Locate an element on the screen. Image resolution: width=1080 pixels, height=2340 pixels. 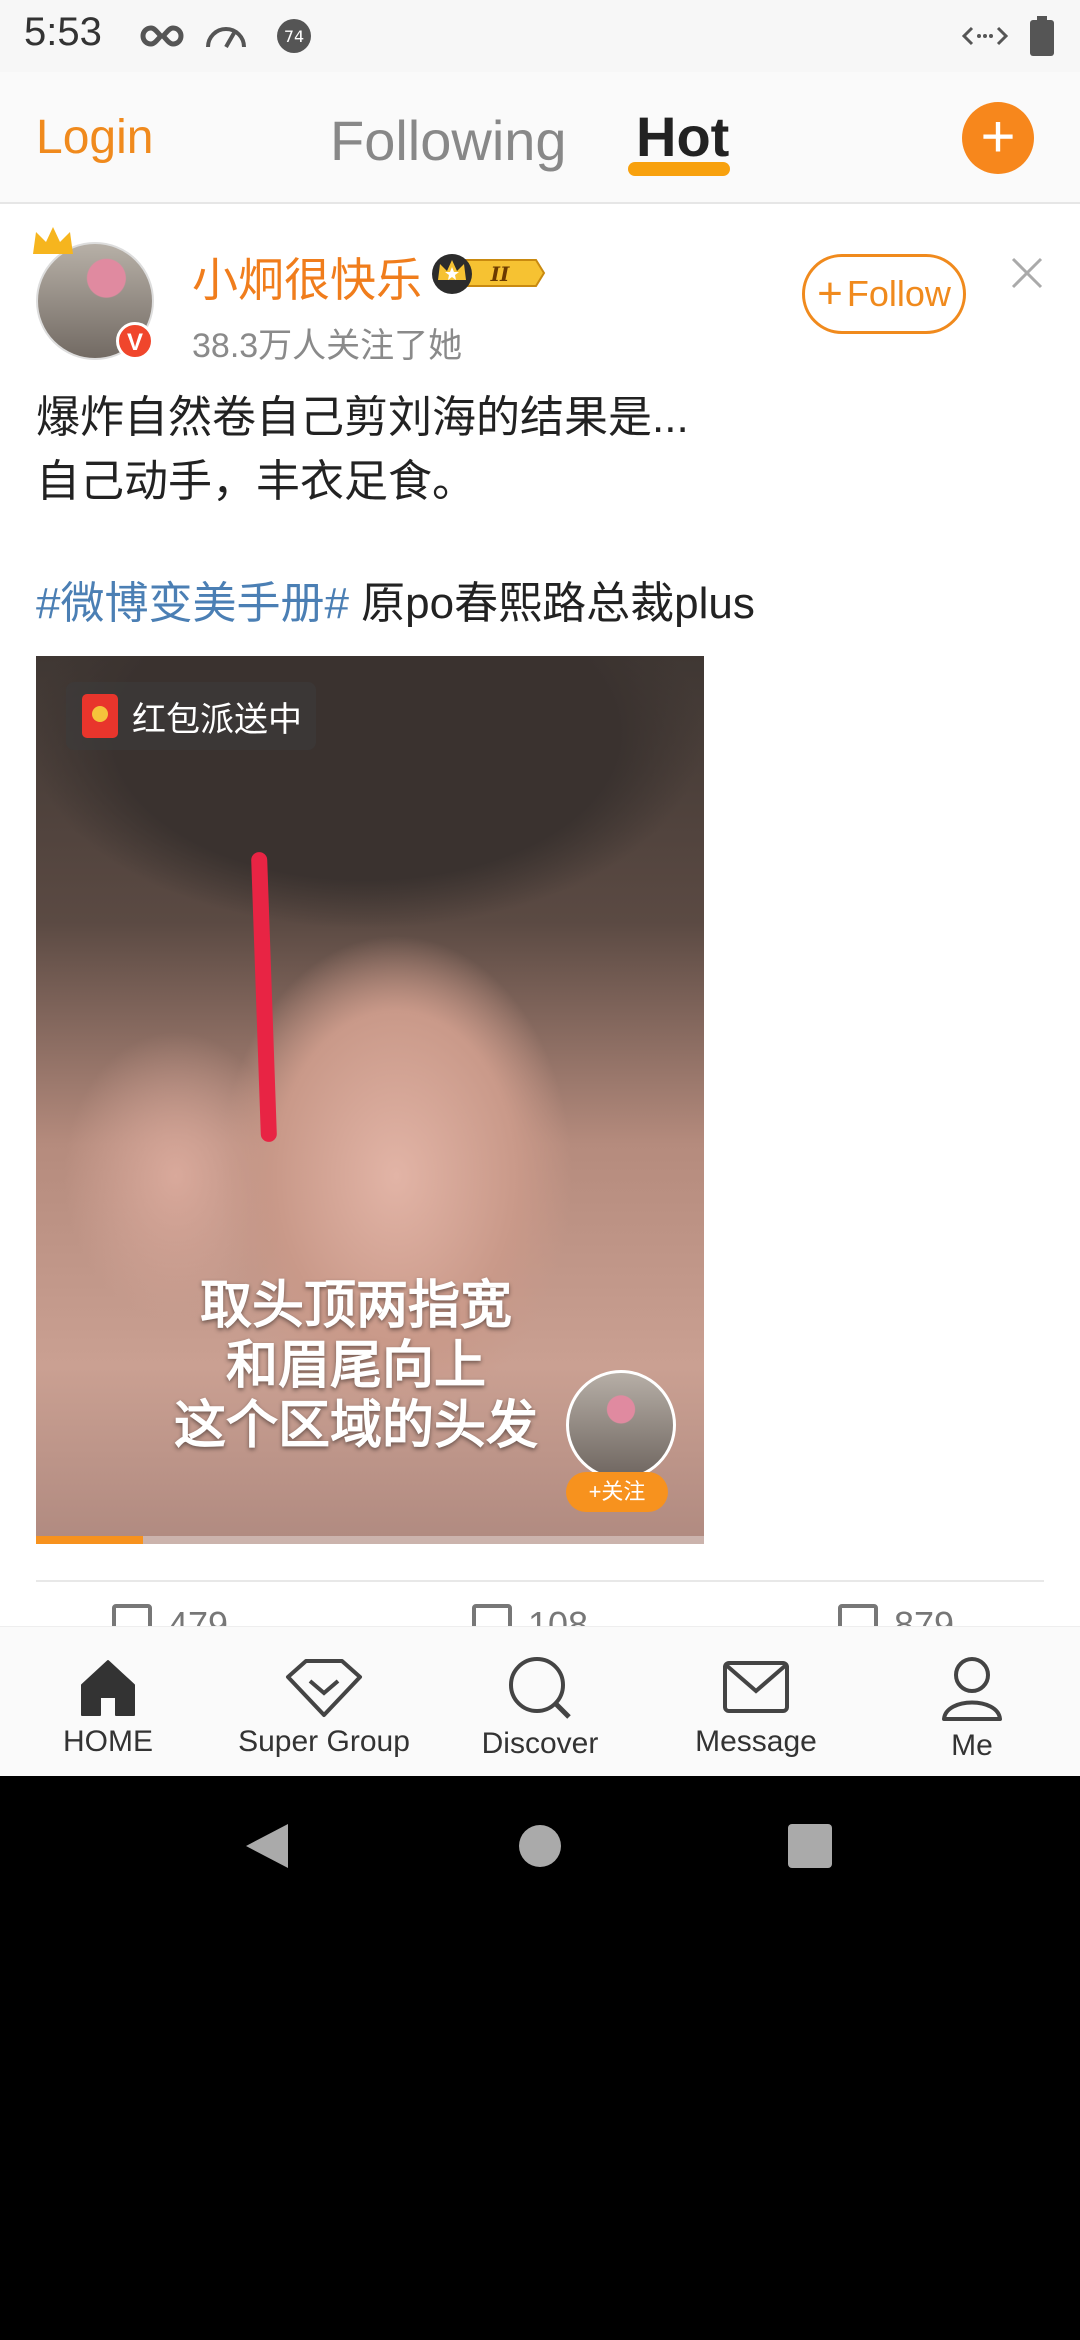
nav-super-group: Super Group is located at coordinates (324, 1701).